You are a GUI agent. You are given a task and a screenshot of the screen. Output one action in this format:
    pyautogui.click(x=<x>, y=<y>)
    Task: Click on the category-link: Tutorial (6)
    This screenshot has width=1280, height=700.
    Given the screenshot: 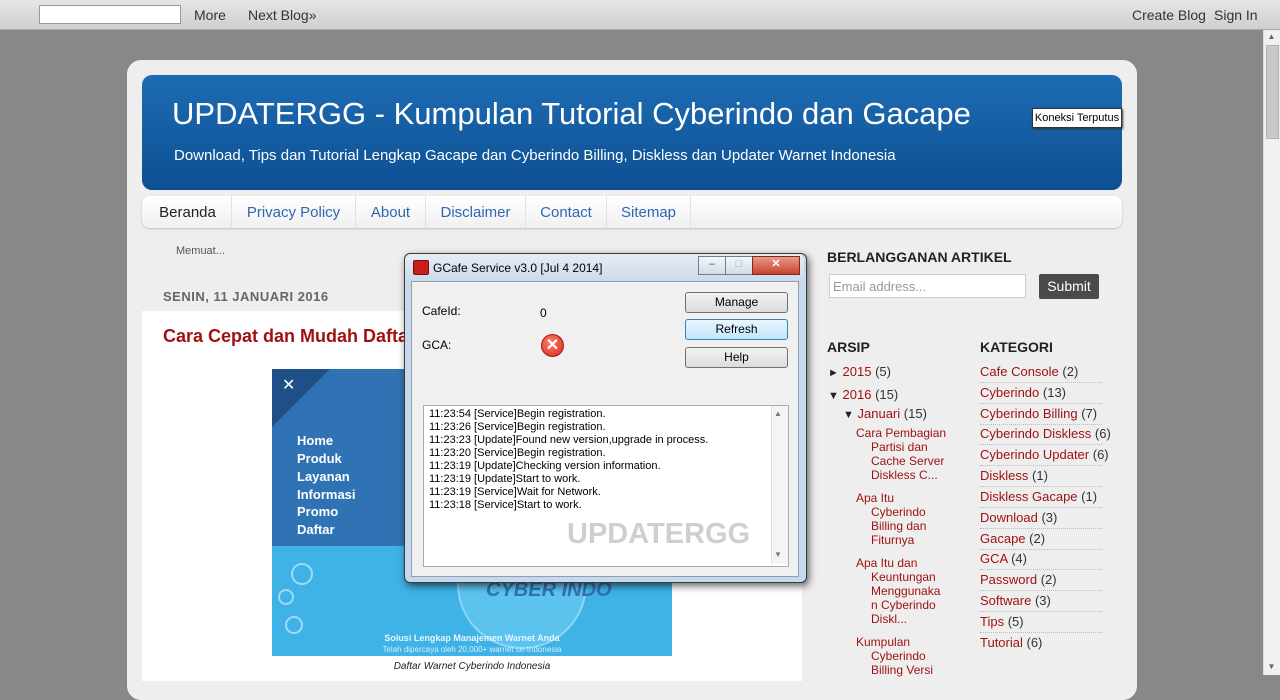 What is the action you would take?
    pyautogui.click(x=1041, y=644)
    